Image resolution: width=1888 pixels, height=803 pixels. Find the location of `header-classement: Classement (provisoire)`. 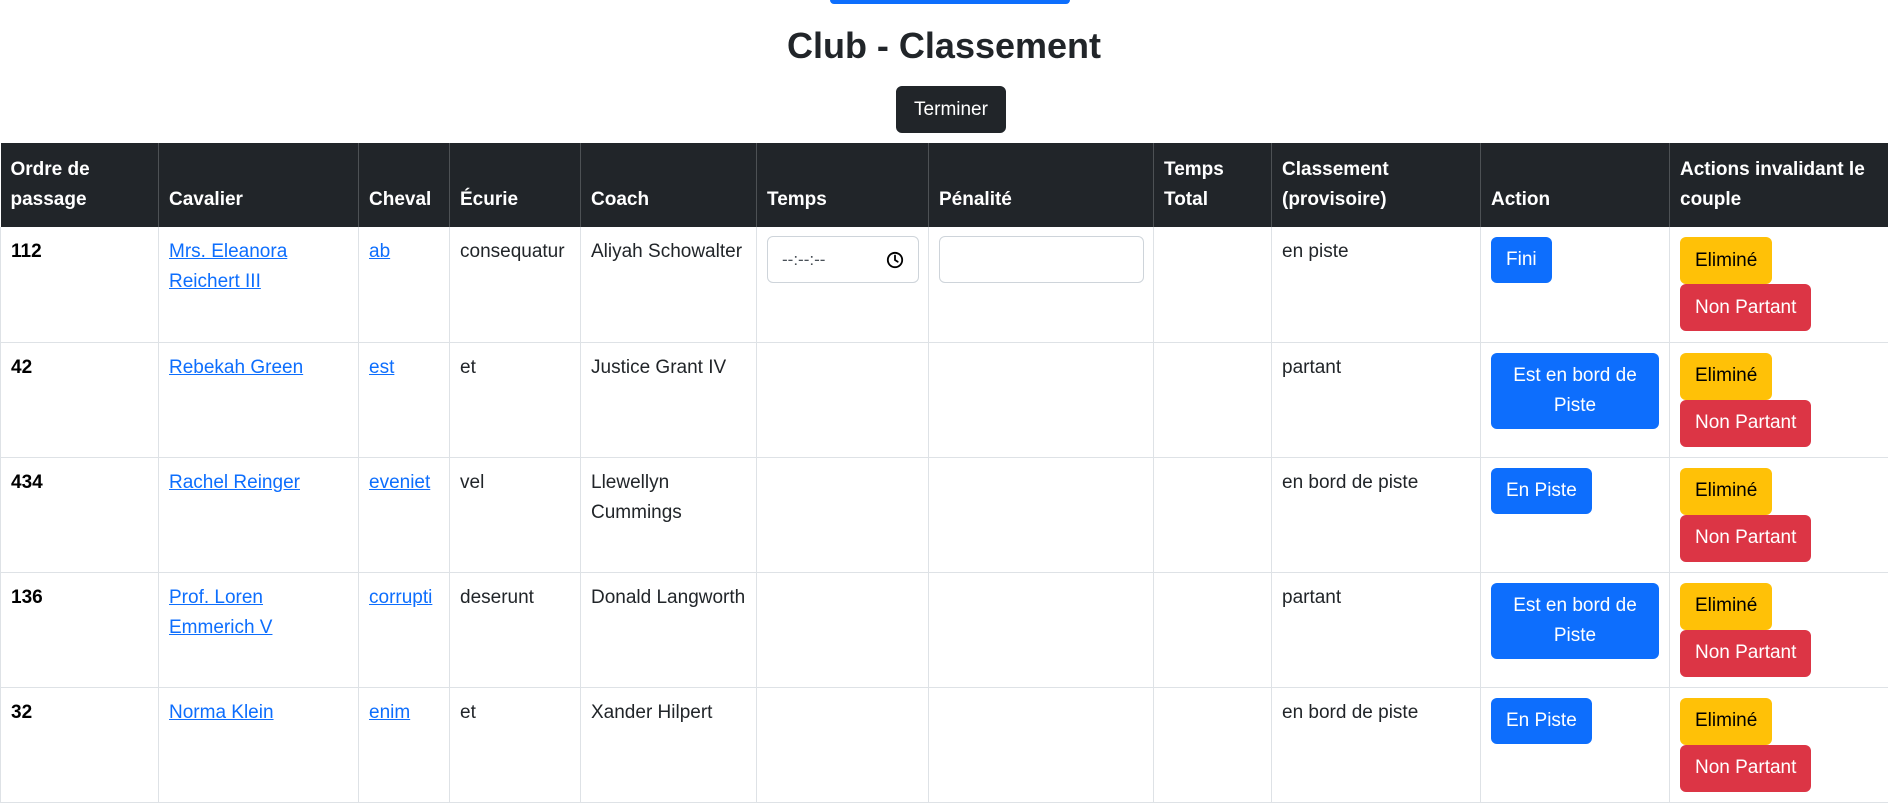

header-classement: Classement (provisoire) is located at coordinates (1376, 185).